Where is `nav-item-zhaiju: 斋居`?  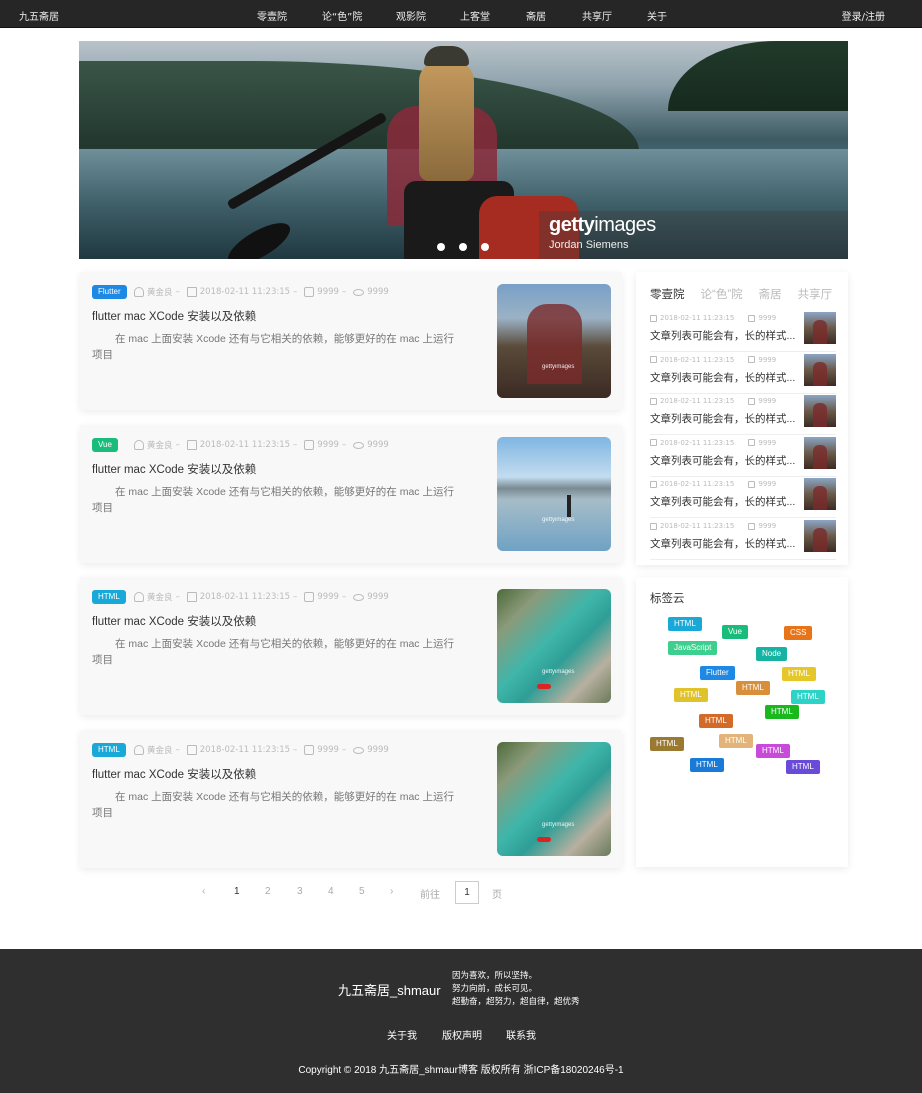
nav-item-zhaiju: 斋居 is located at coordinates (536, 15).